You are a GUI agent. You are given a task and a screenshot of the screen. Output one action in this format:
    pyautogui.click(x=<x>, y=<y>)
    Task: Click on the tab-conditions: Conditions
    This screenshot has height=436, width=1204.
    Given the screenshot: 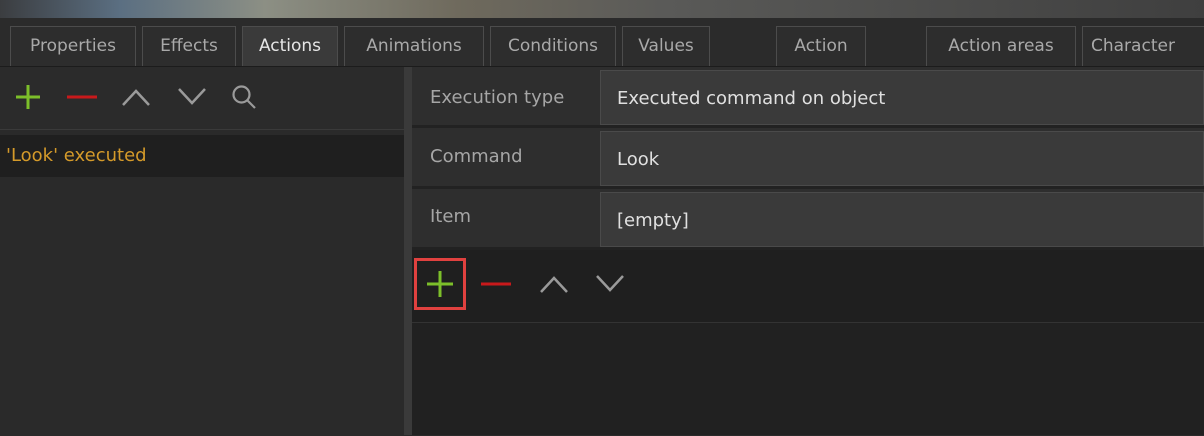 What is the action you would take?
    pyautogui.click(x=553, y=46)
    